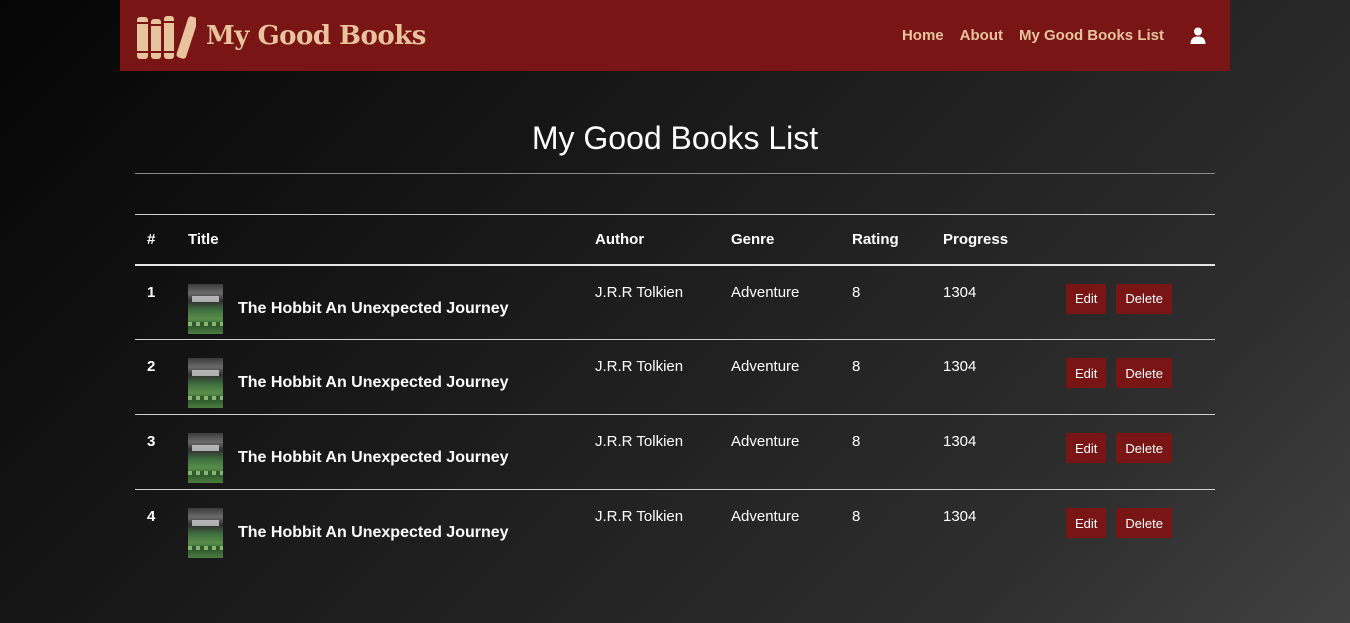 The image size is (1350, 623). Describe the element at coordinates (151, 516) in the screenshot. I see `row-num: 4` at that location.